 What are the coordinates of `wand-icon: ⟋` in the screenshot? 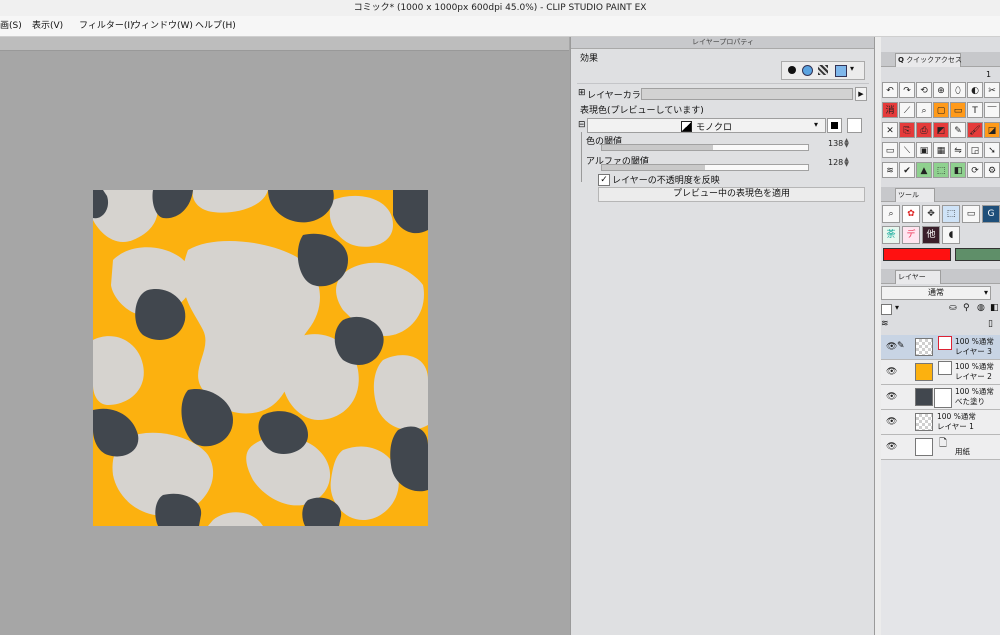 It's located at (907, 110).